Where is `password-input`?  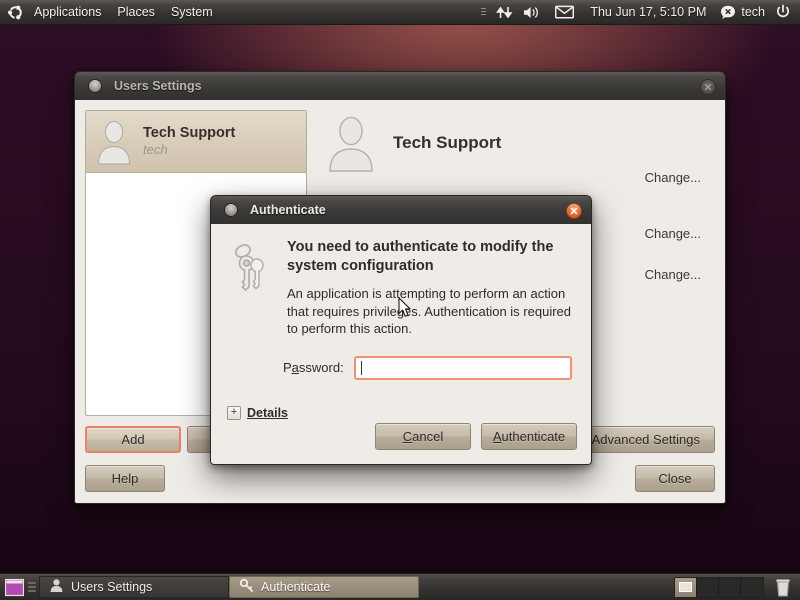 password-input is located at coordinates (462, 367).